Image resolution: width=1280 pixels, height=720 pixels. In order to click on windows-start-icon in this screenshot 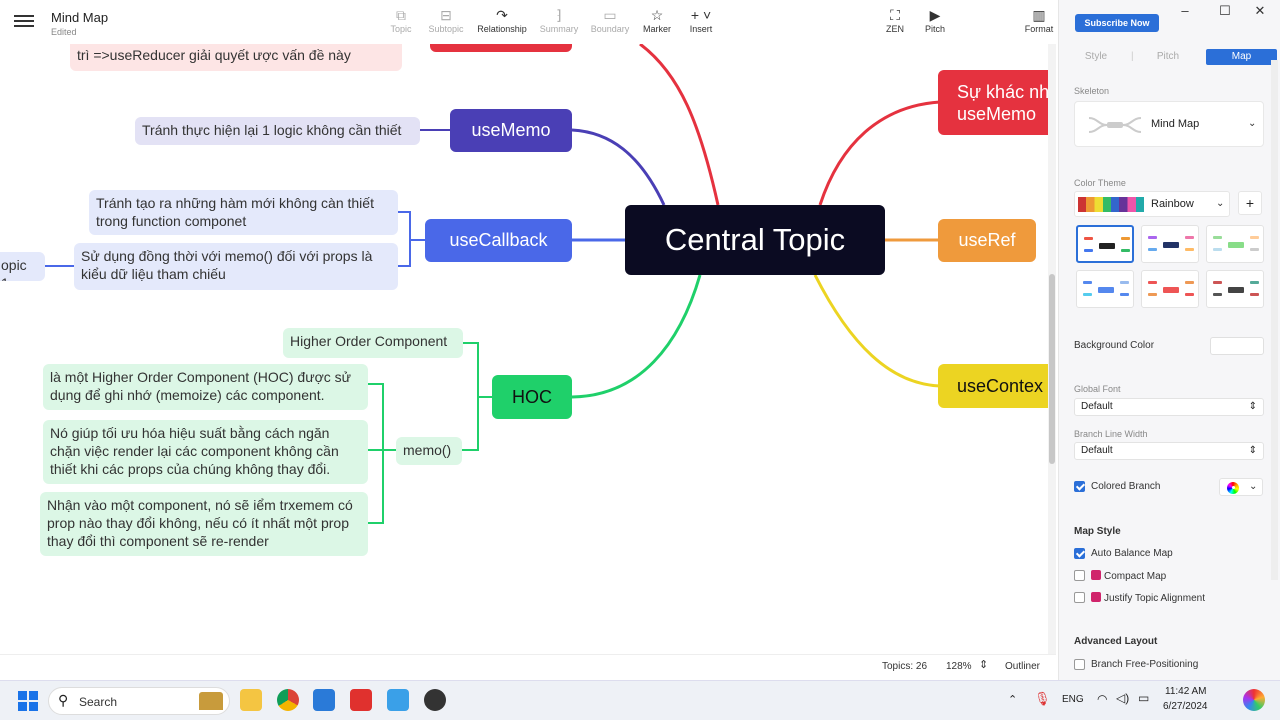, I will do `click(28, 701)`.